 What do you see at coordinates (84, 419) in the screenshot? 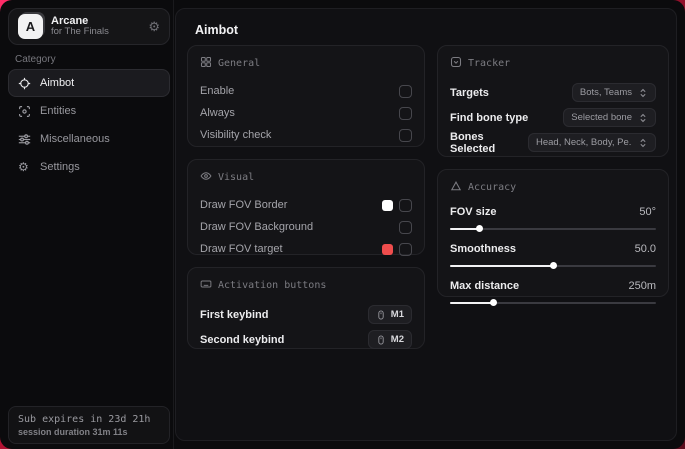
I see `sub-expiry-text: Sub expires in 23d 21h` at bounding box center [84, 419].